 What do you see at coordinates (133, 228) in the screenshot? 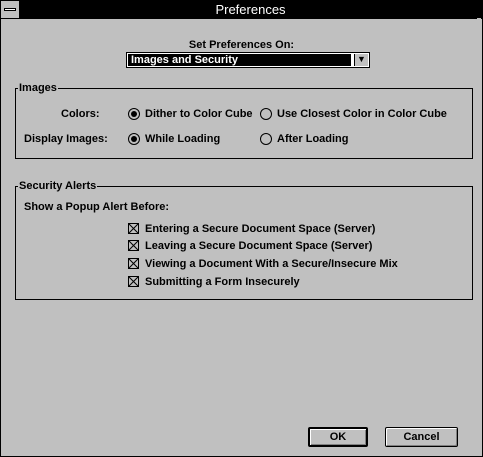
I see `checkbox-entering-secure` at bounding box center [133, 228].